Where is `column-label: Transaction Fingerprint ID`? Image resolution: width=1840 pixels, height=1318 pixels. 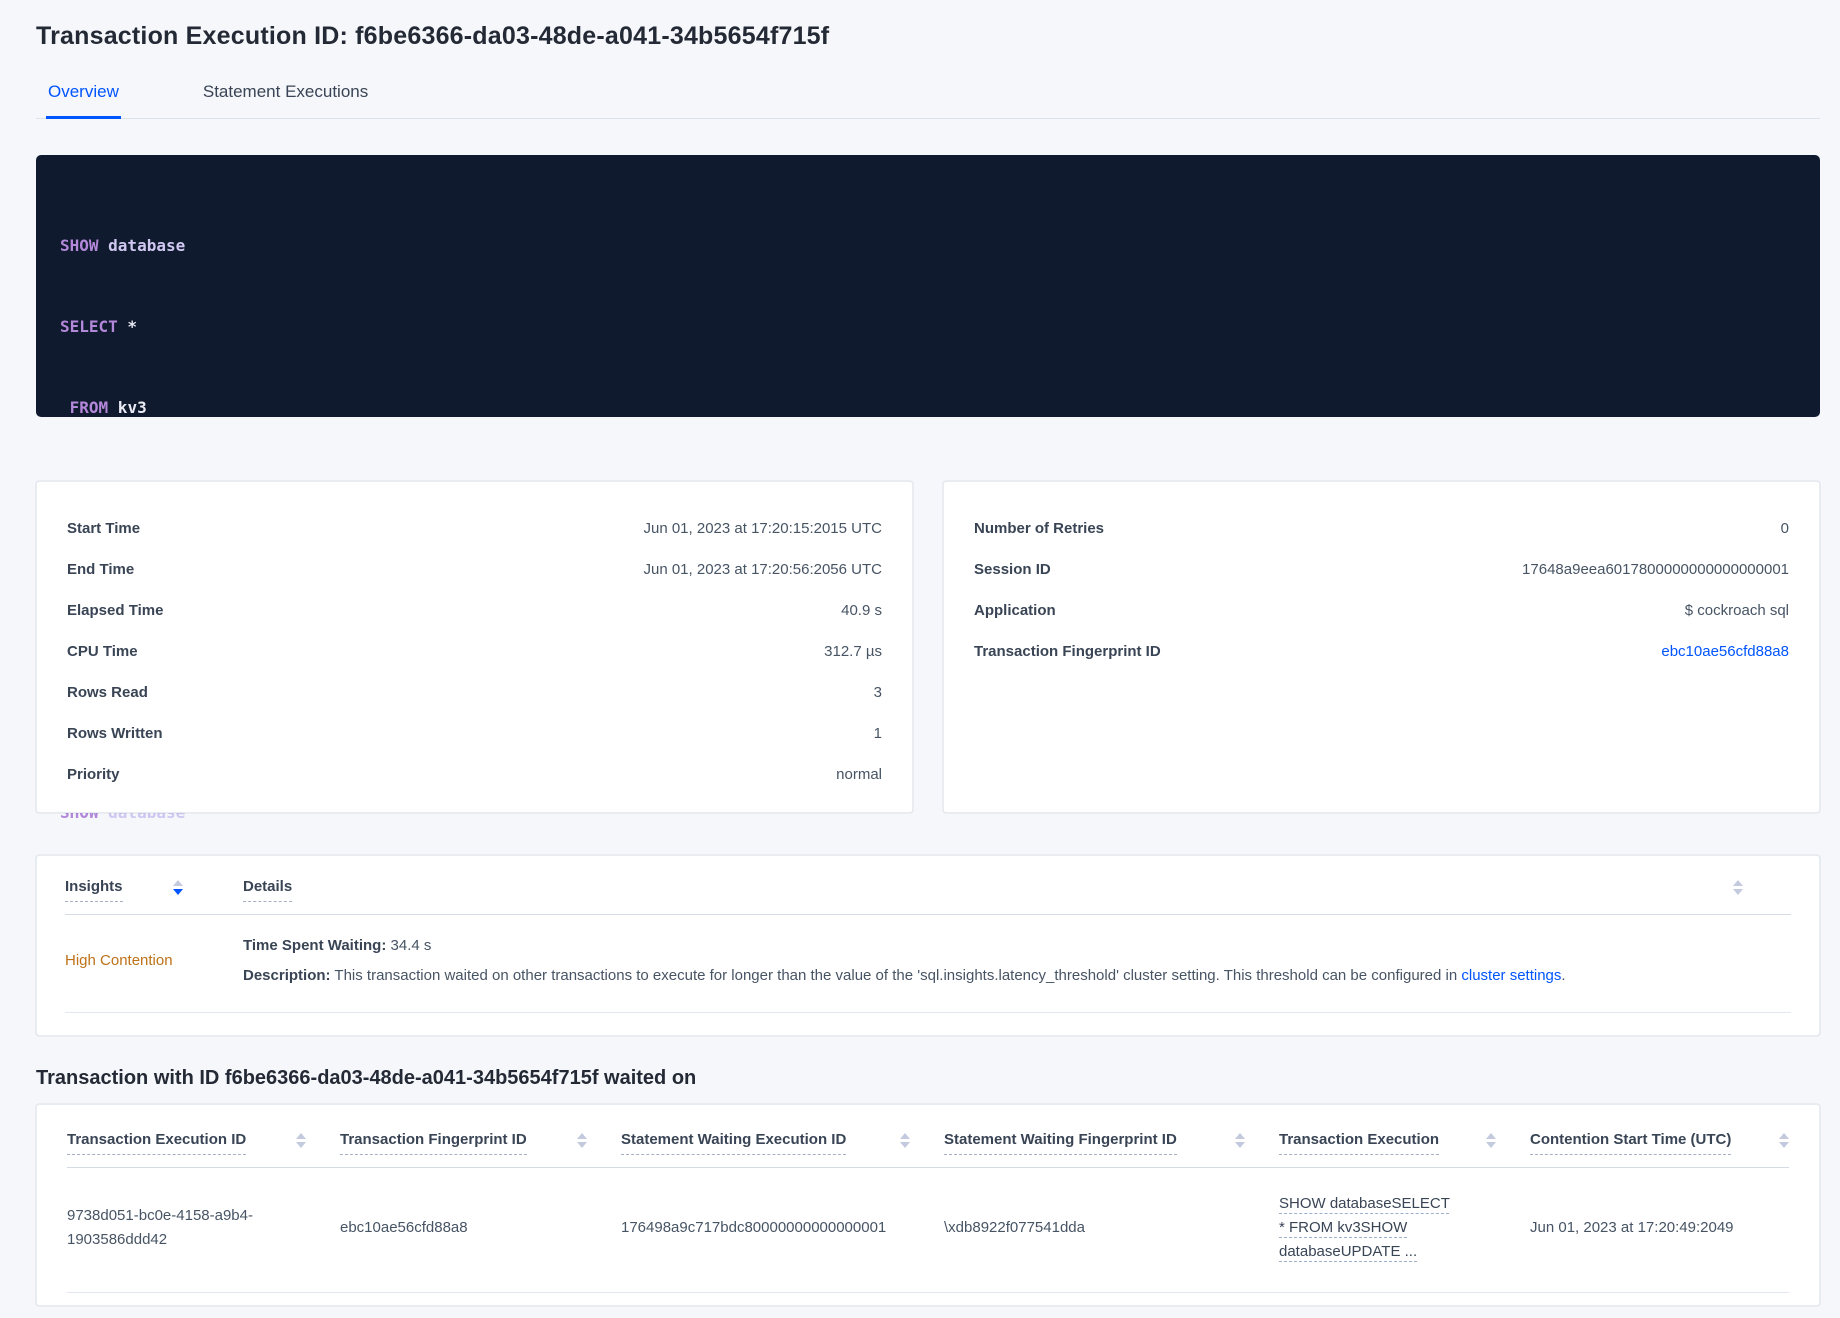 column-label: Transaction Fingerprint ID is located at coordinates (433, 1143).